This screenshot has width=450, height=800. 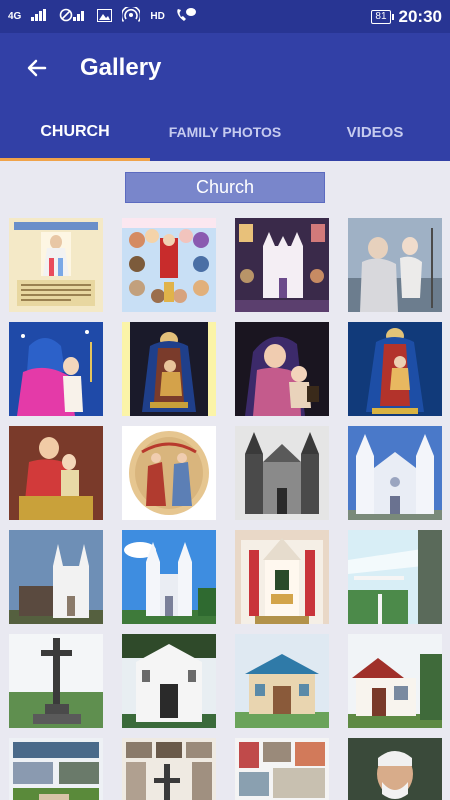 What do you see at coordinates (375, 132) in the screenshot?
I see `tab-videos: VIDEOS` at bounding box center [375, 132].